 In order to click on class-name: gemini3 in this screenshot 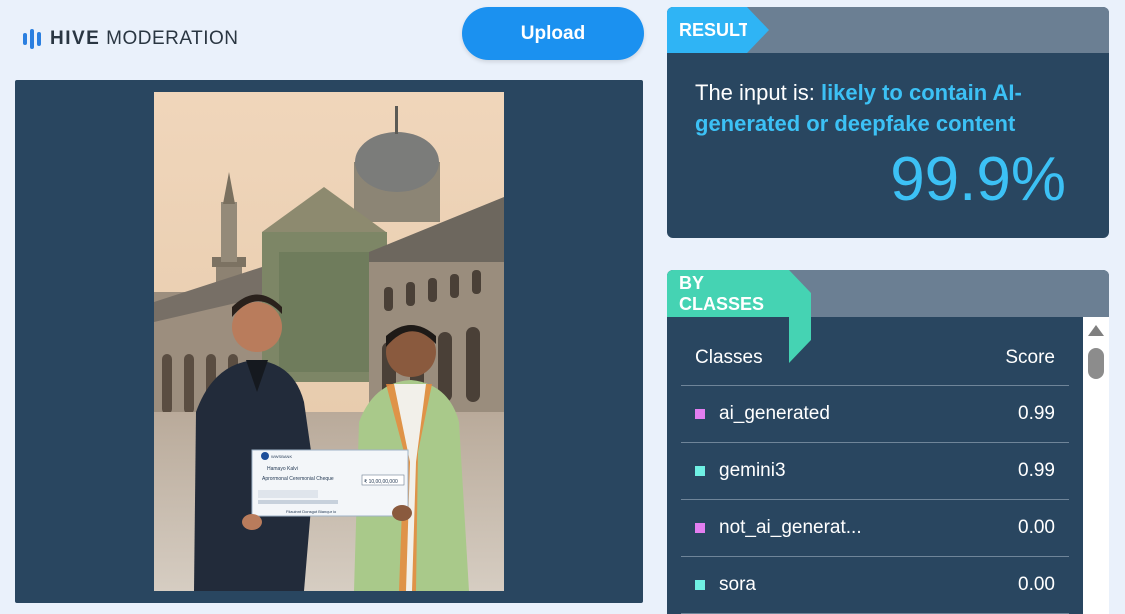, I will do `click(752, 470)`.